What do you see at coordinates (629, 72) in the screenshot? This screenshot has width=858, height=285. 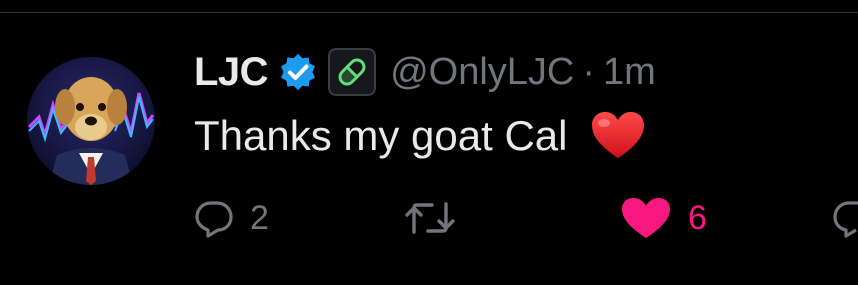 I see `timestamp: 1m` at bounding box center [629, 72].